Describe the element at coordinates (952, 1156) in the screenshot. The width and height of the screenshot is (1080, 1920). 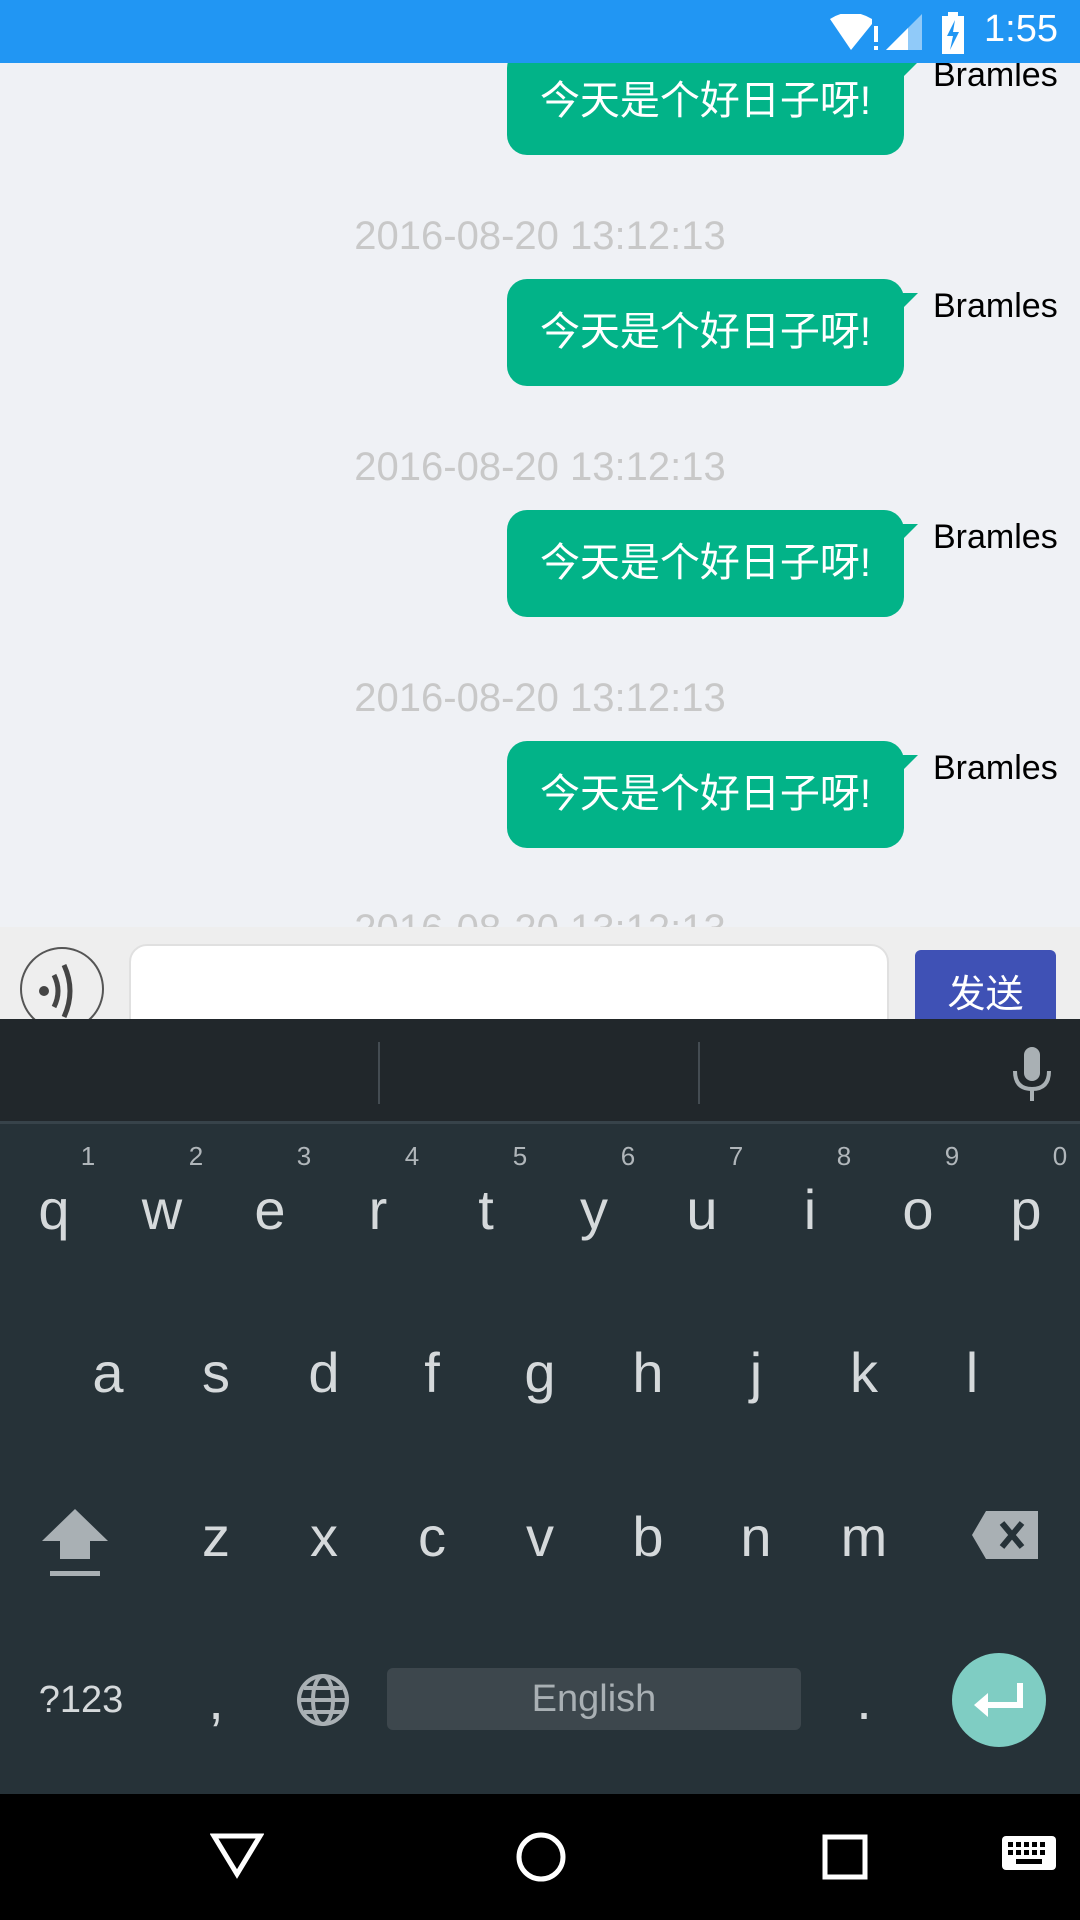
I see `key-hint: 9` at that location.